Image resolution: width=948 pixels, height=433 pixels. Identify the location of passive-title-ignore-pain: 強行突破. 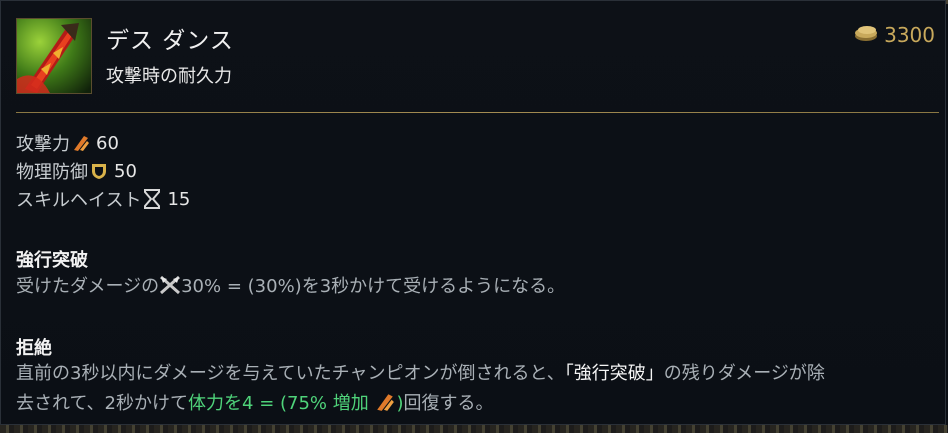
(52, 260).